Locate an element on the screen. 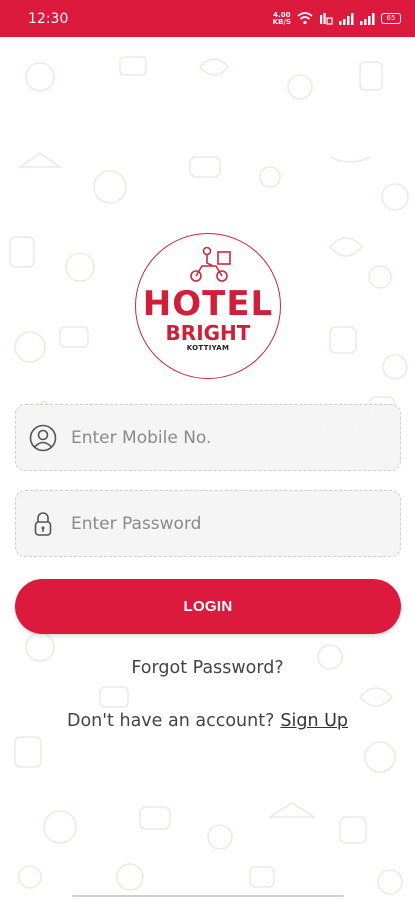 This screenshot has height=900, width=415. logo-title: HOTEL is located at coordinates (208, 304).